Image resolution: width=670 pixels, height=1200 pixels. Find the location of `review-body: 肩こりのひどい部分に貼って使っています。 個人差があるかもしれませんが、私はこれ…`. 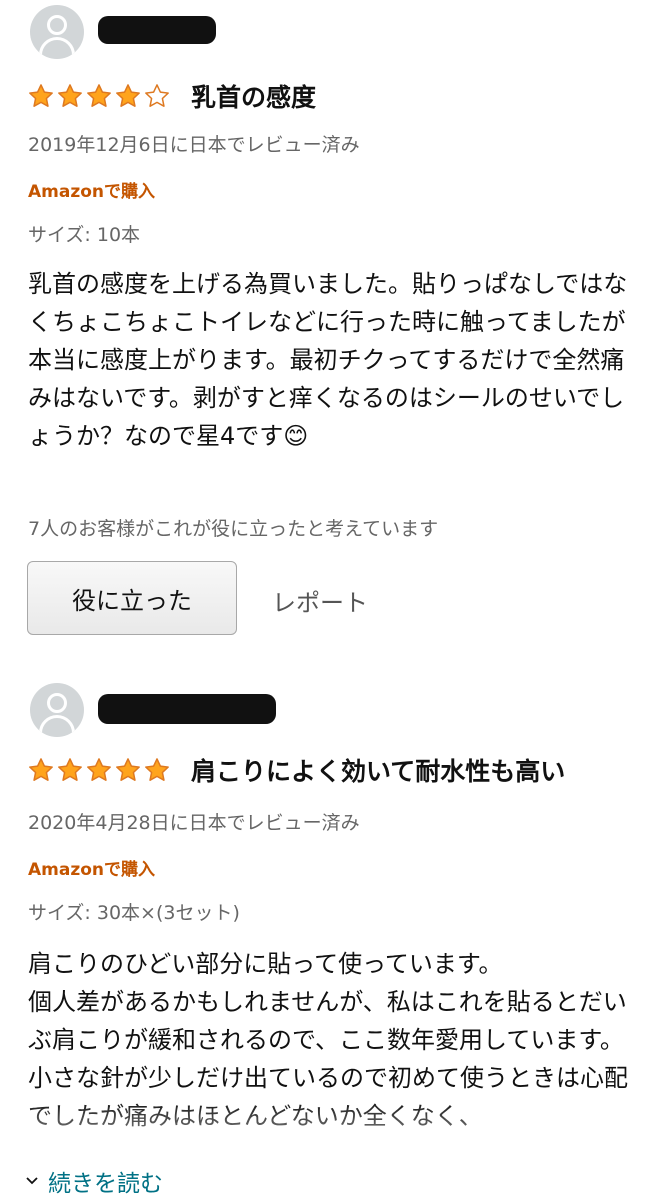

review-body: 肩こりのひどい部分に貼って使っています。 個人差があるかもしれませんが、私はこれ… is located at coordinates (336, 1040).